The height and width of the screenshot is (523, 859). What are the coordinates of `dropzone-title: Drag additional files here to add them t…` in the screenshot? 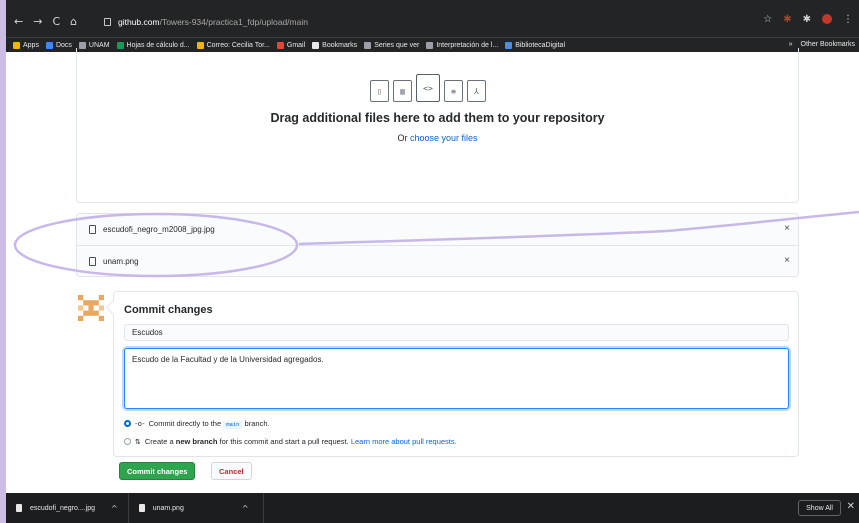 It's located at (437, 118).